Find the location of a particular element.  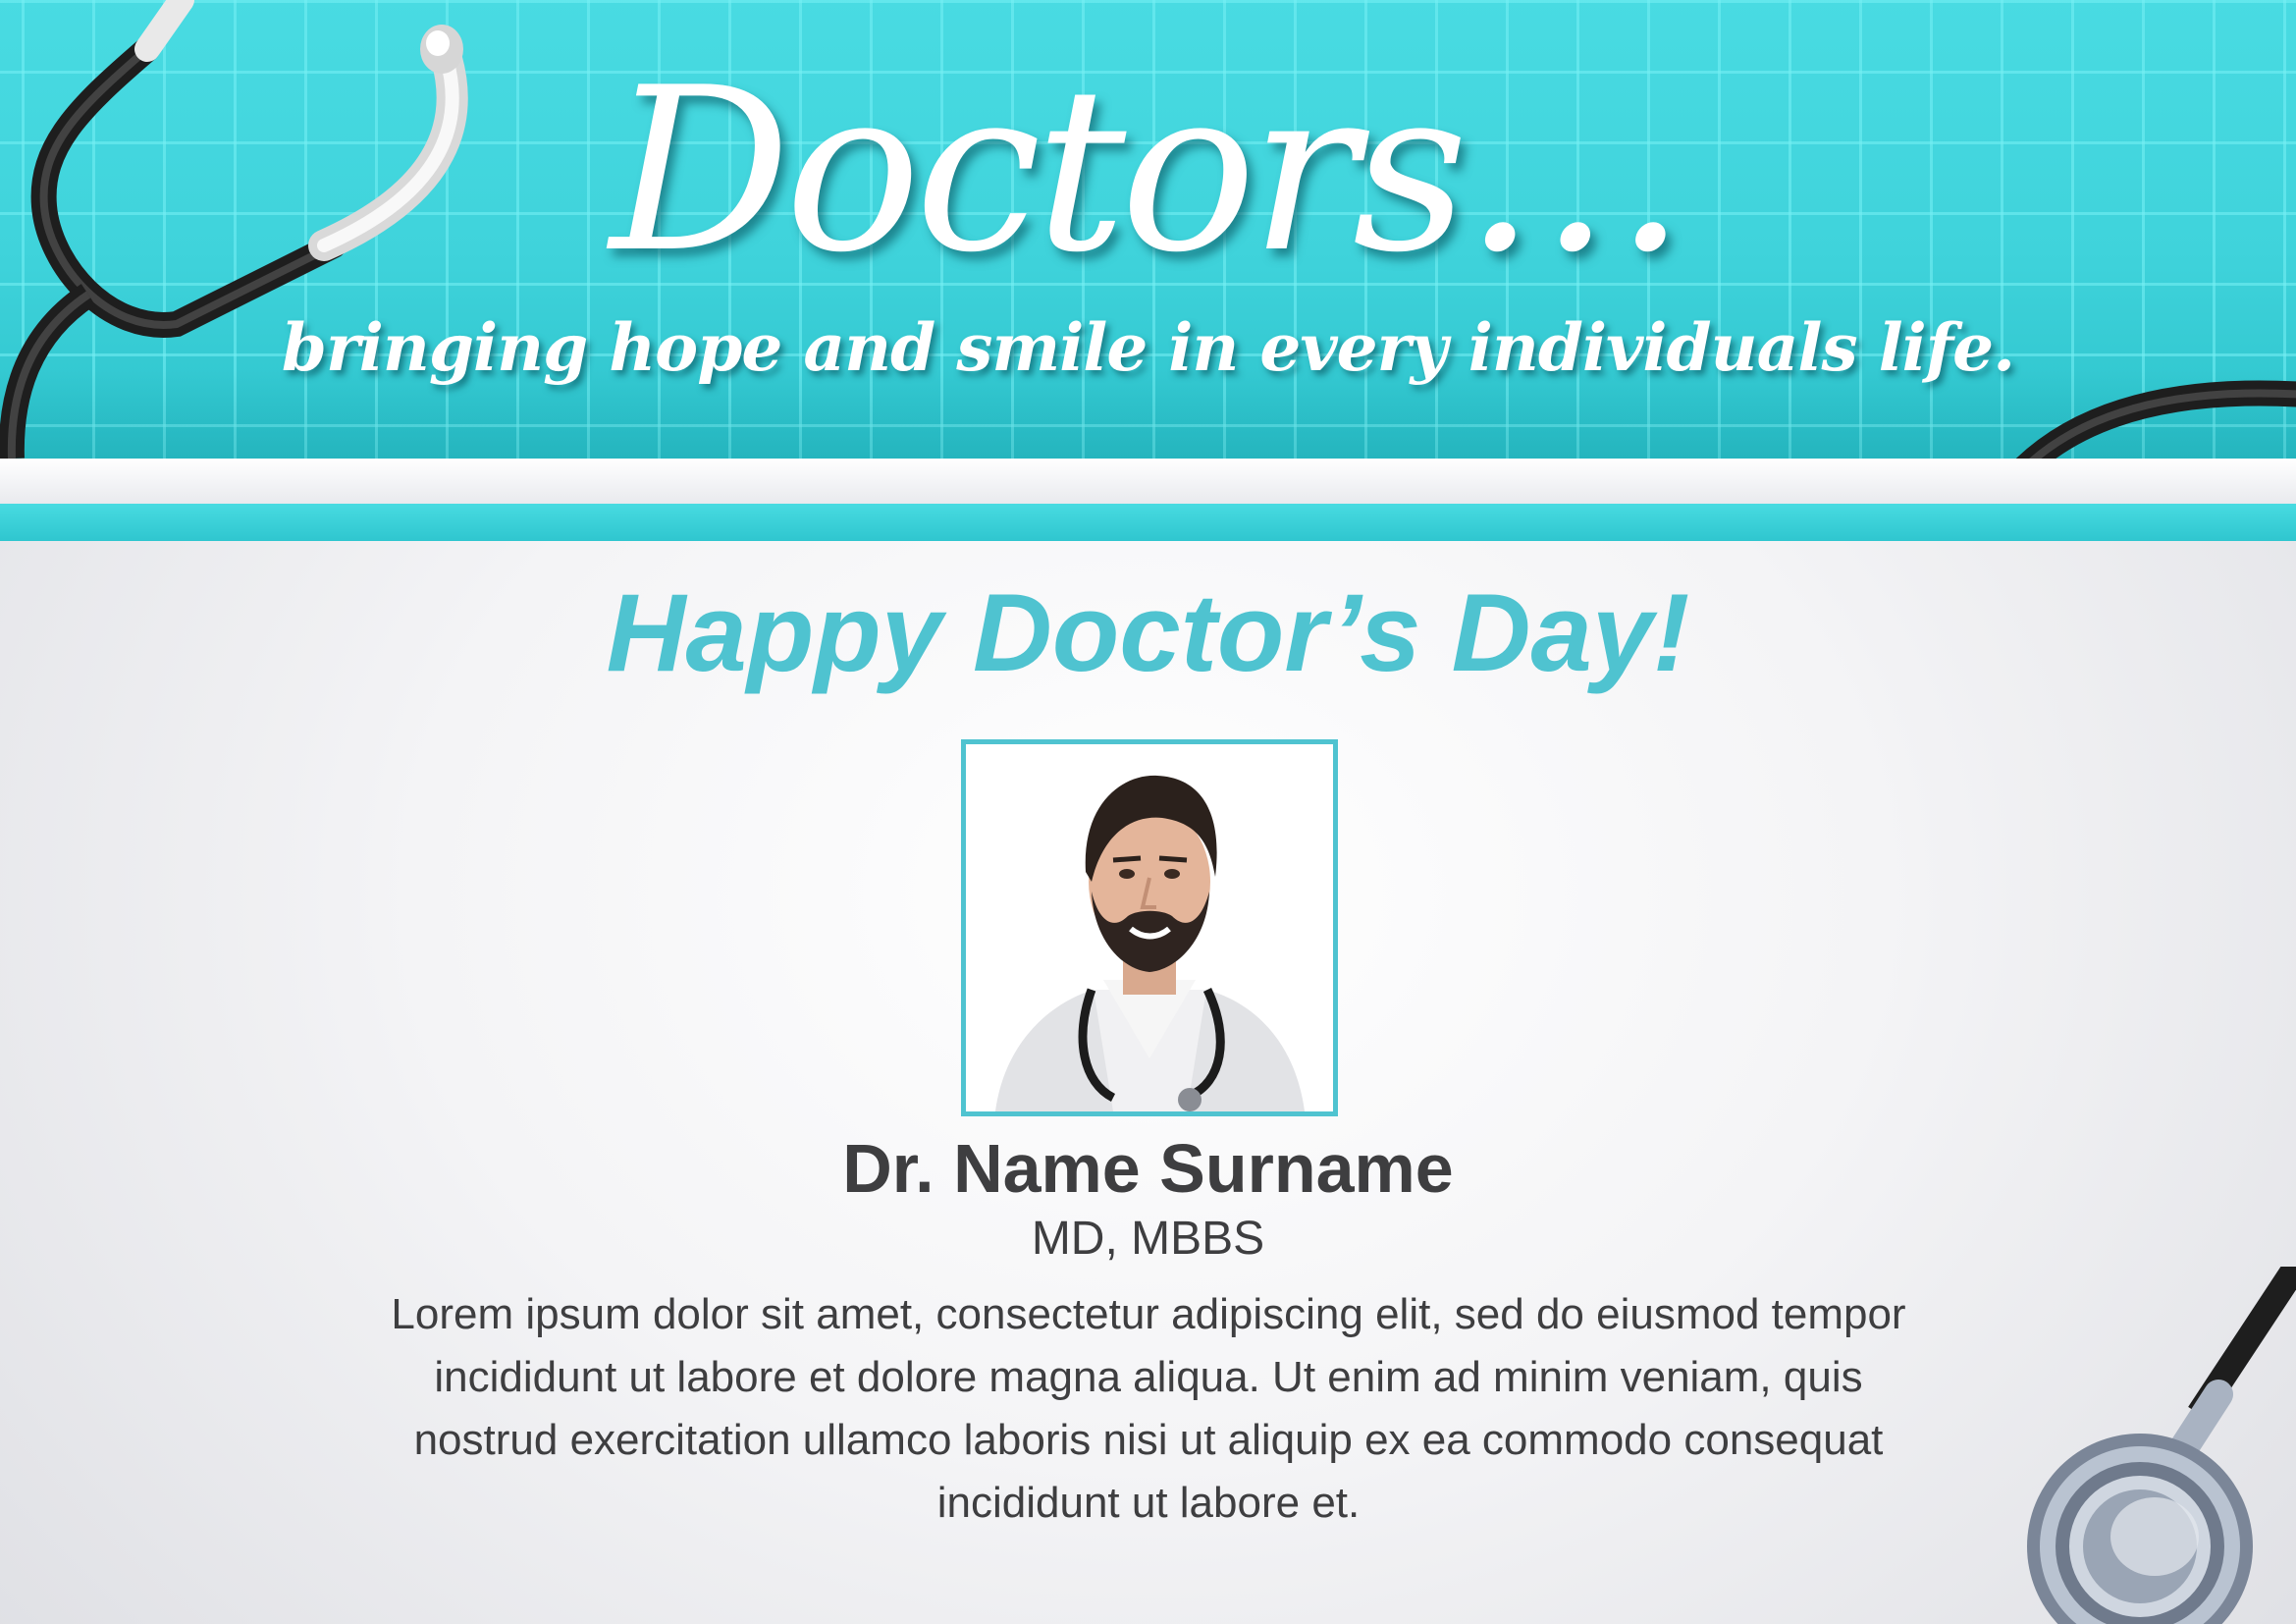

doctor-photo is located at coordinates (1149, 927).